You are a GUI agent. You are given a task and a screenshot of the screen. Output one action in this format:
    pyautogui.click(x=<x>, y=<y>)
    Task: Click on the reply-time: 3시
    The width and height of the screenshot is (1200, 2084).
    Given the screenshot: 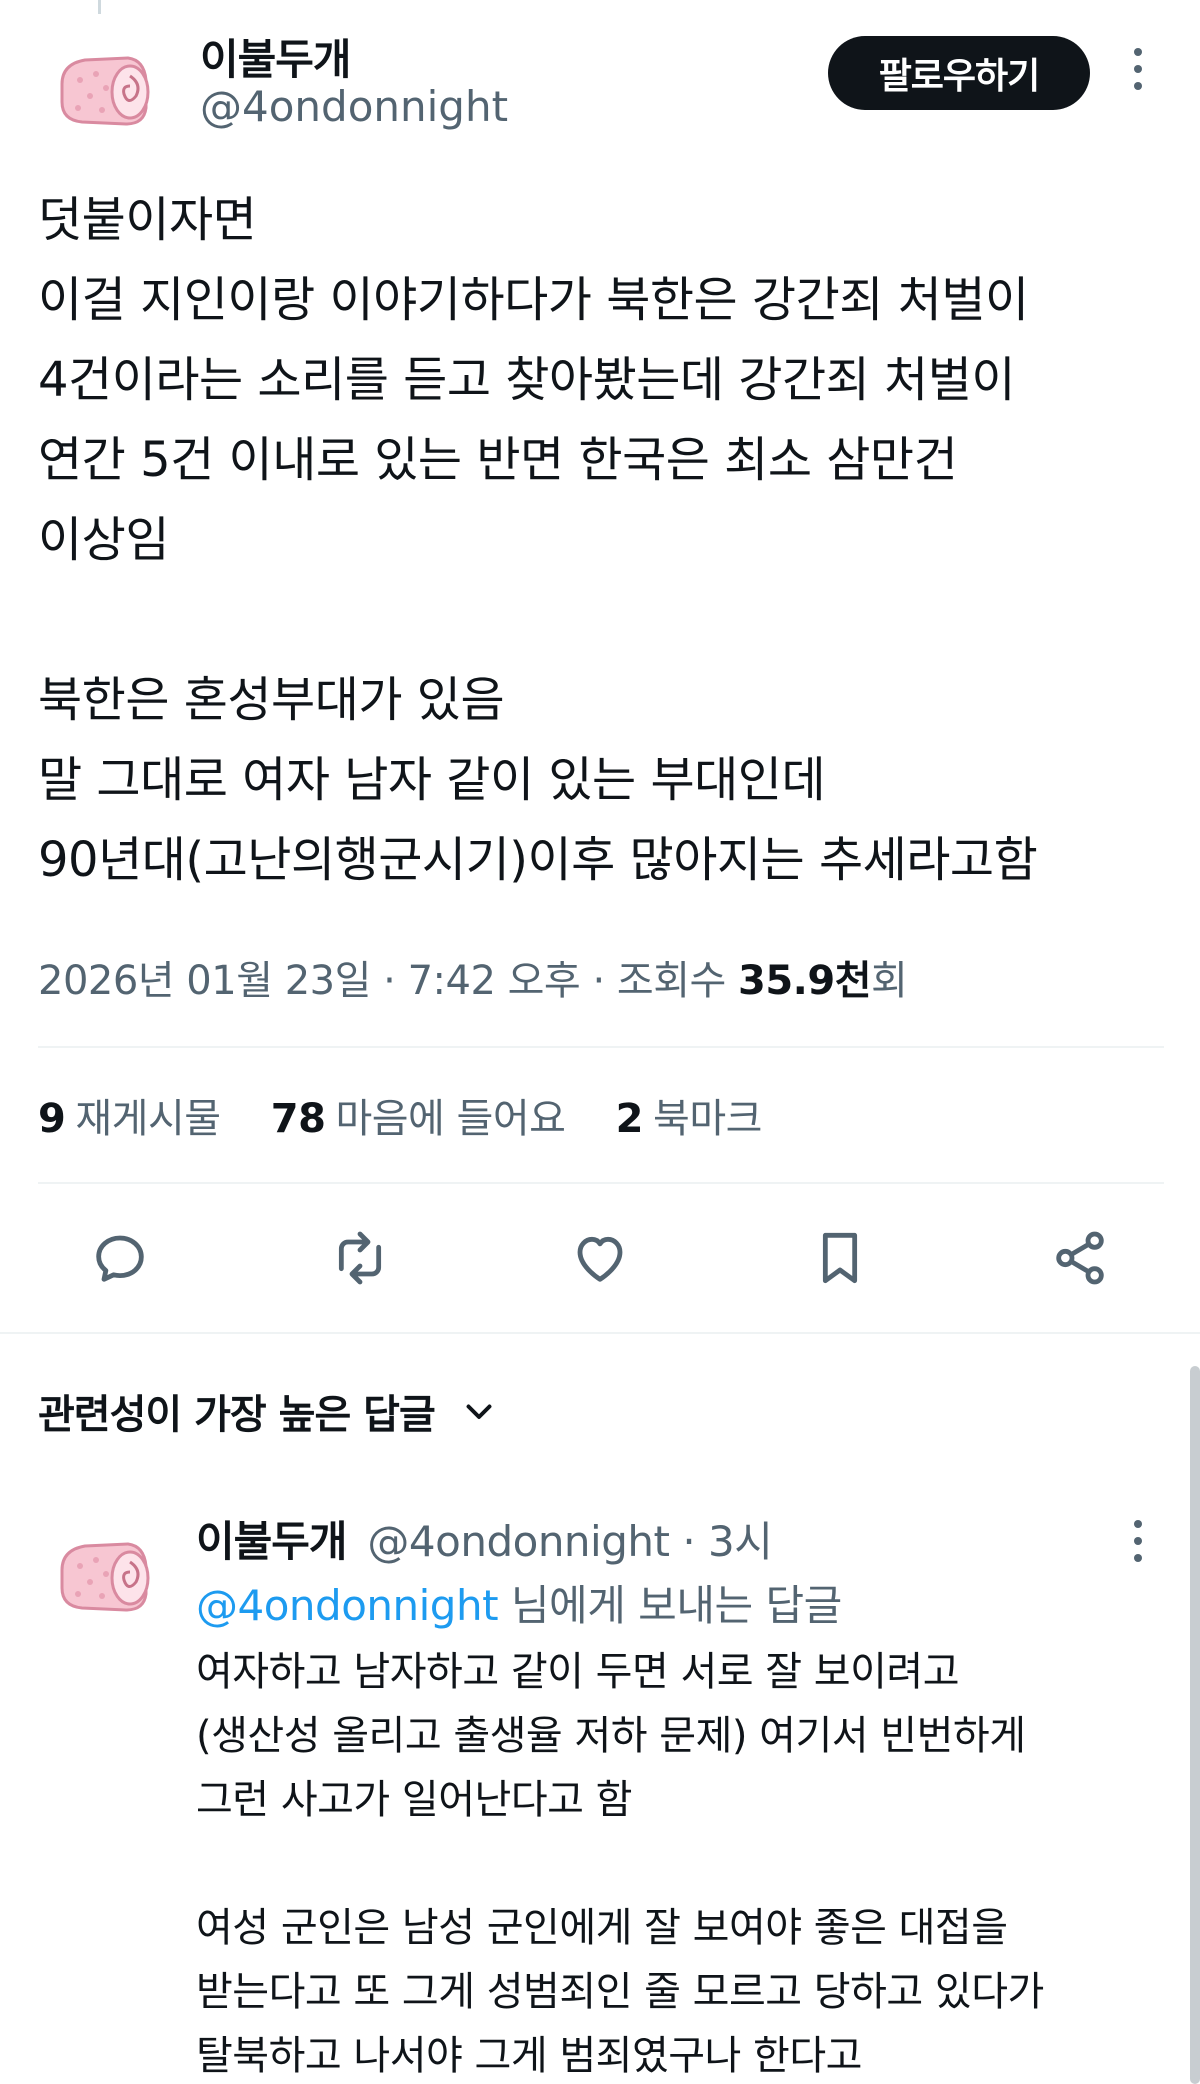 What is the action you would take?
    pyautogui.click(x=740, y=1541)
    